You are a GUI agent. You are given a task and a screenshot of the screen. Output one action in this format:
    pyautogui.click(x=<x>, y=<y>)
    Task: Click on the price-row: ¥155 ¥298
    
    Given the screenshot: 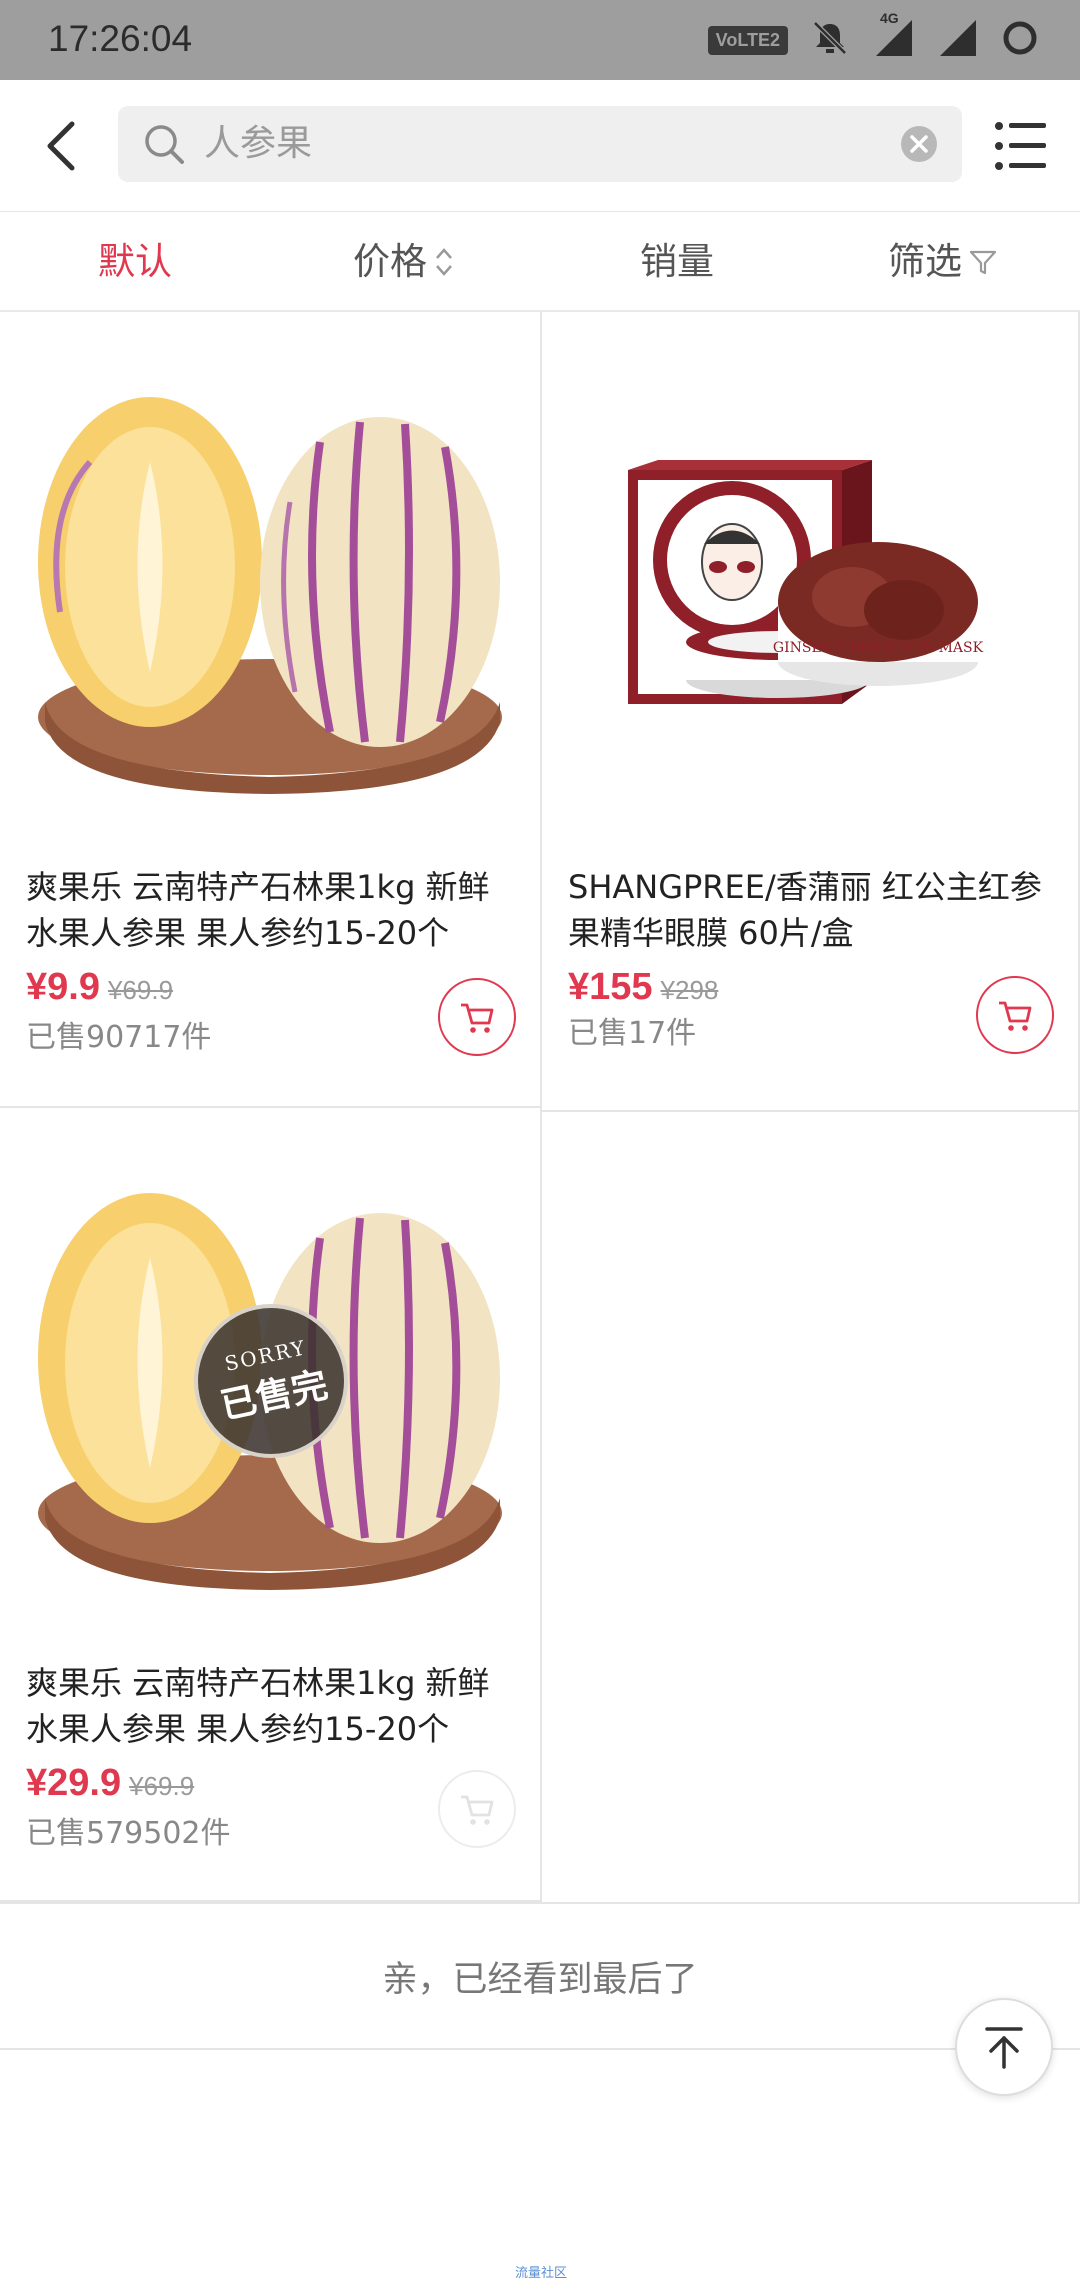 What is the action you would take?
    pyautogui.click(x=643, y=987)
    